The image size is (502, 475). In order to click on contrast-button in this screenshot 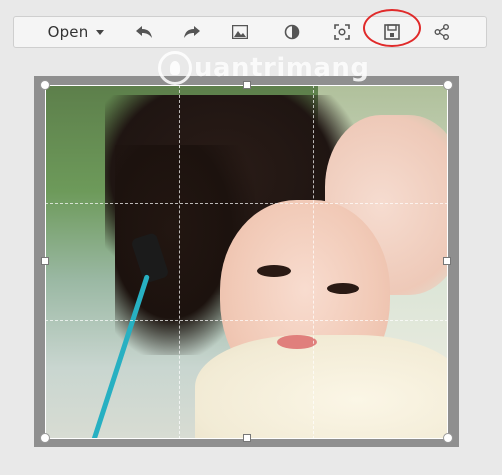, I will do `click(292, 32)`.